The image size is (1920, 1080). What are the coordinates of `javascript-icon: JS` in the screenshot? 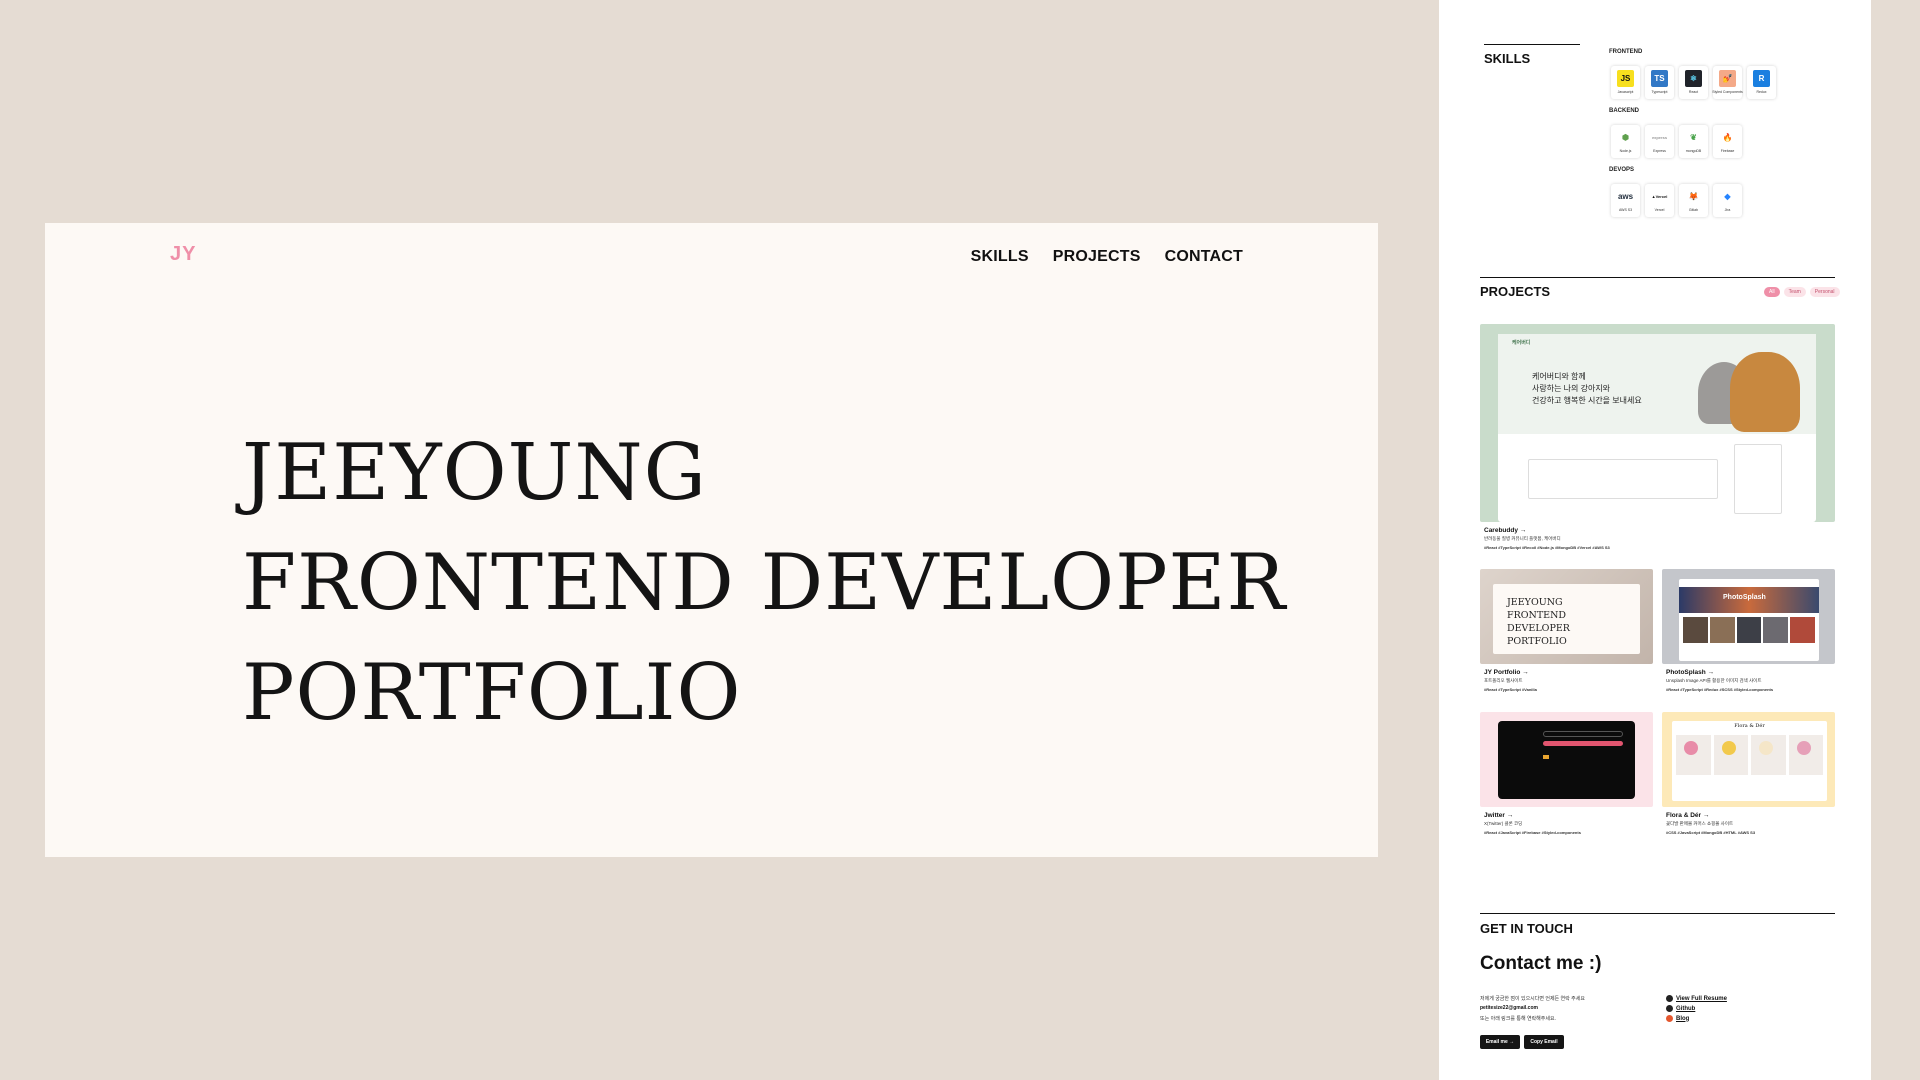 It's located at (1625, 78).